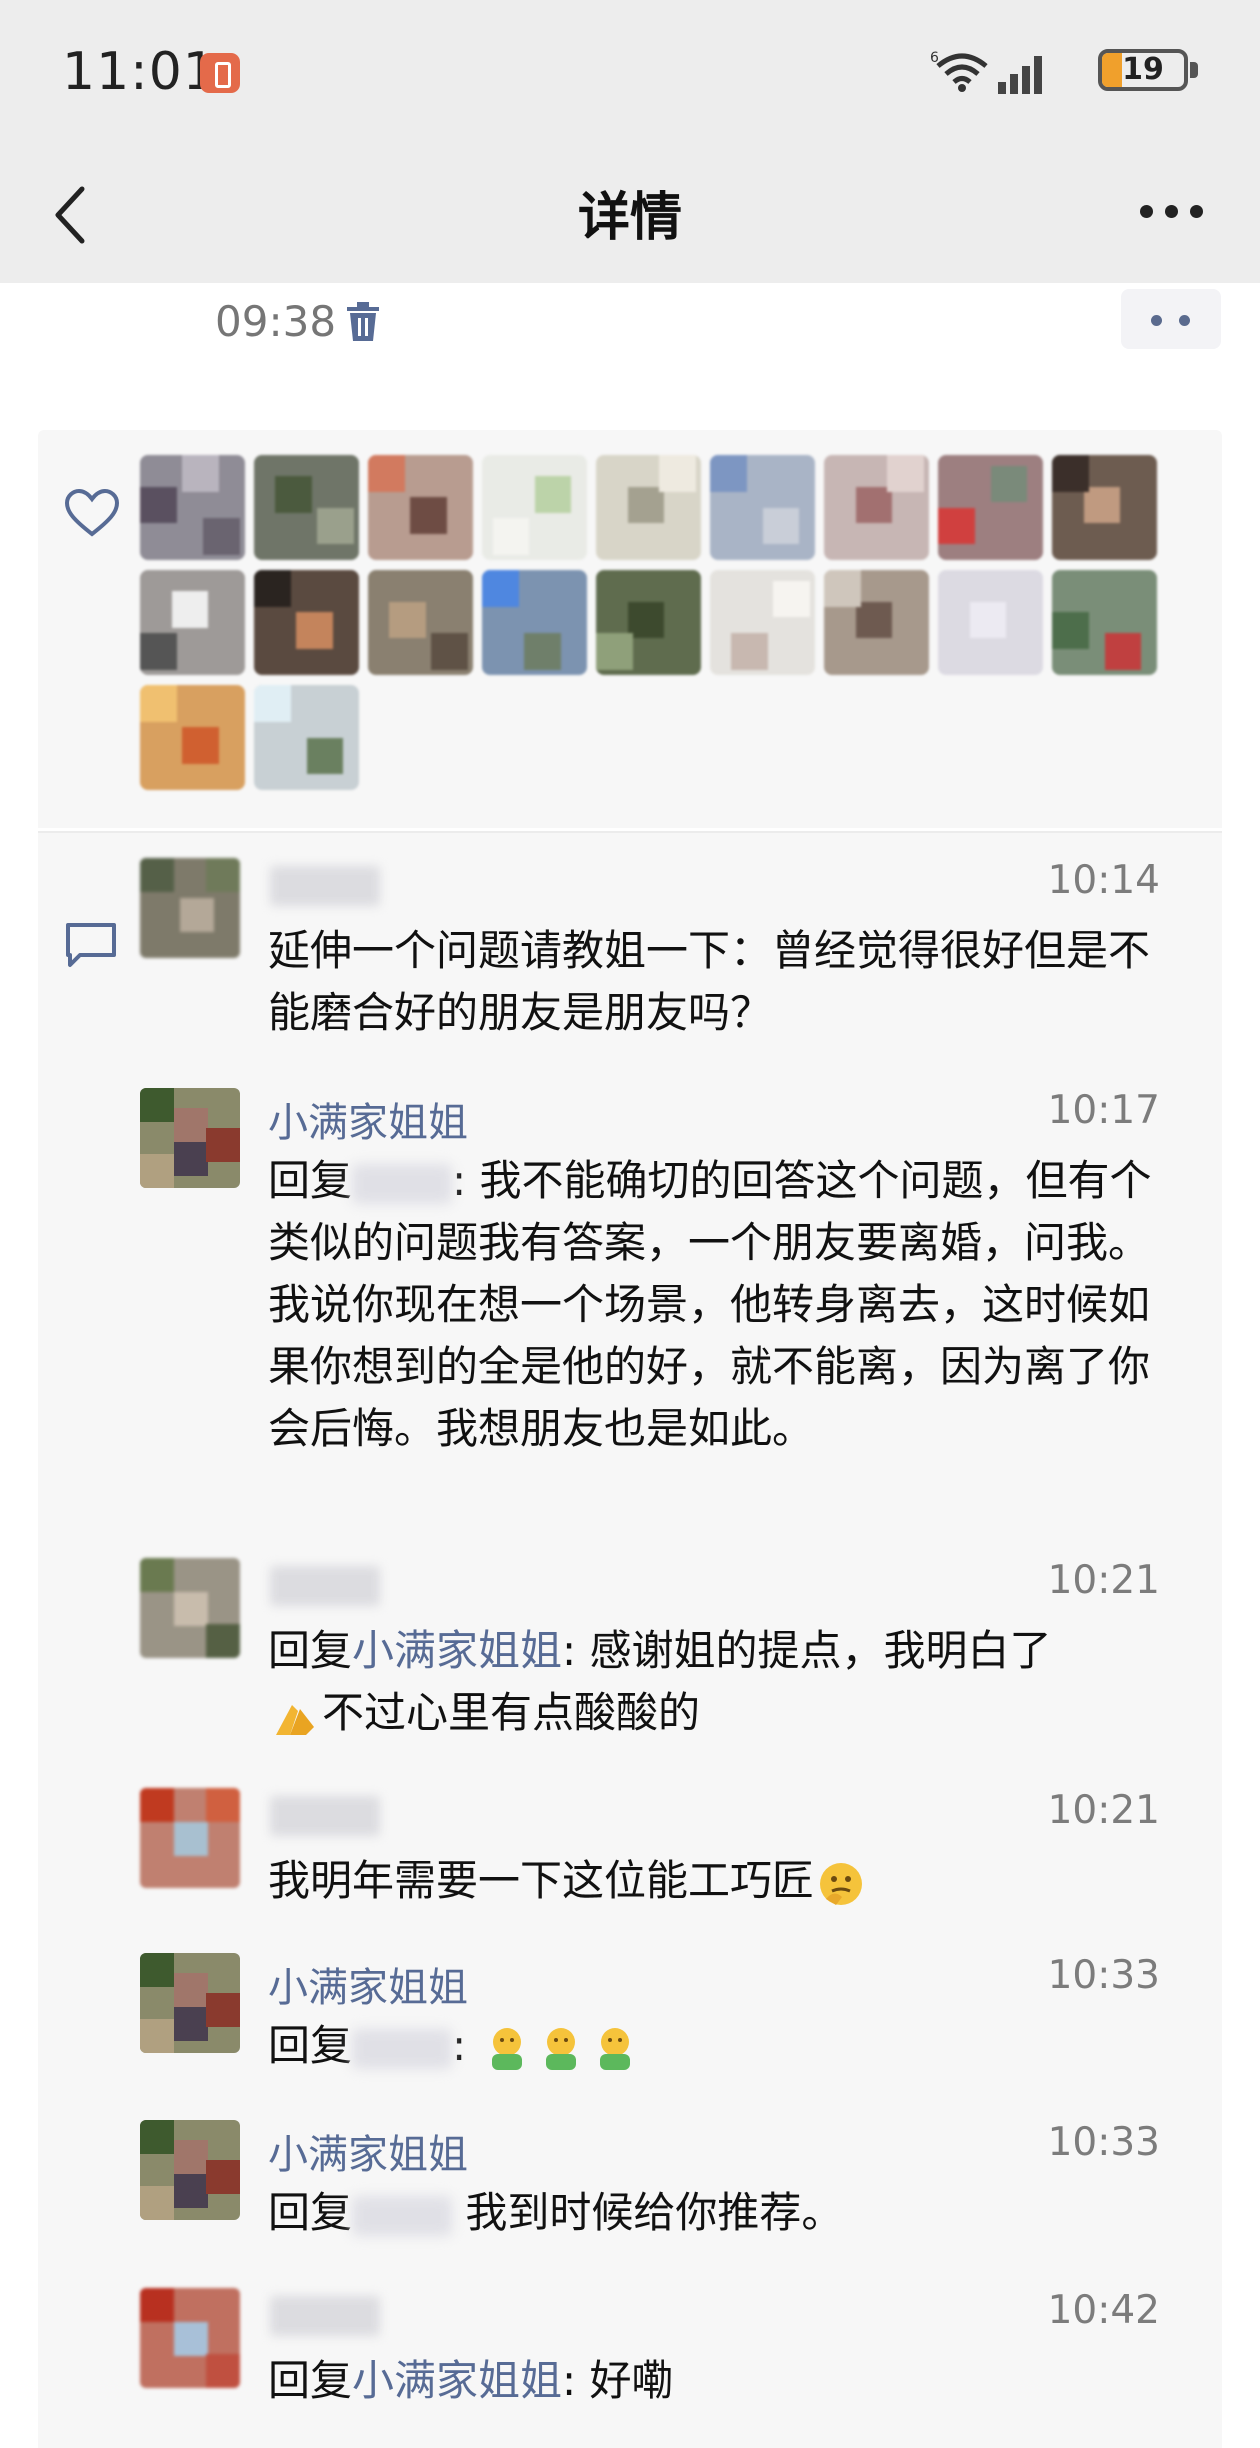  Describe the element at coordinates (629, 218) in the screenshot. I see `page-title: 详情` at that location.